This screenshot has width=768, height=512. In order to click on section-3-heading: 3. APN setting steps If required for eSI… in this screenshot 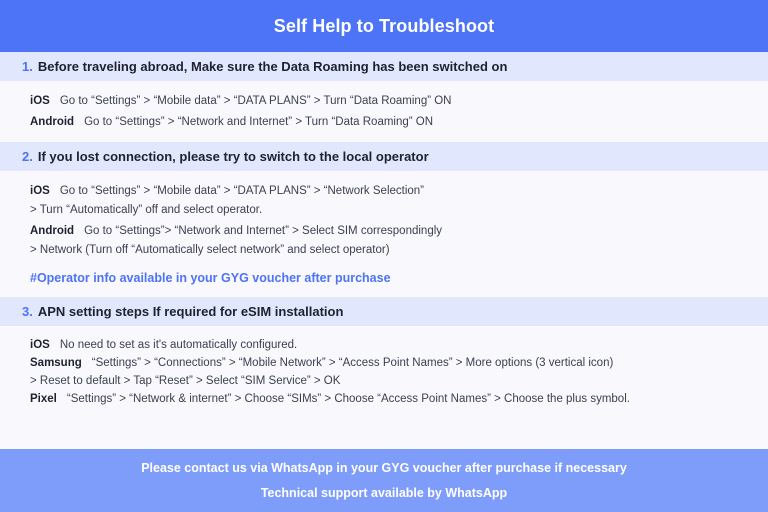, I will do `click(171, 311)`.